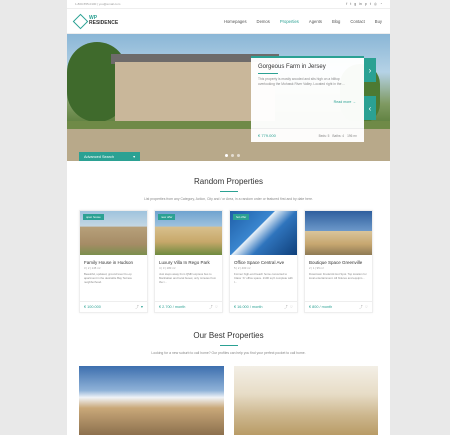  Describe the element at coordinates (142, 307) in the screenshot. I see `heart-icon: ♥` at that location.